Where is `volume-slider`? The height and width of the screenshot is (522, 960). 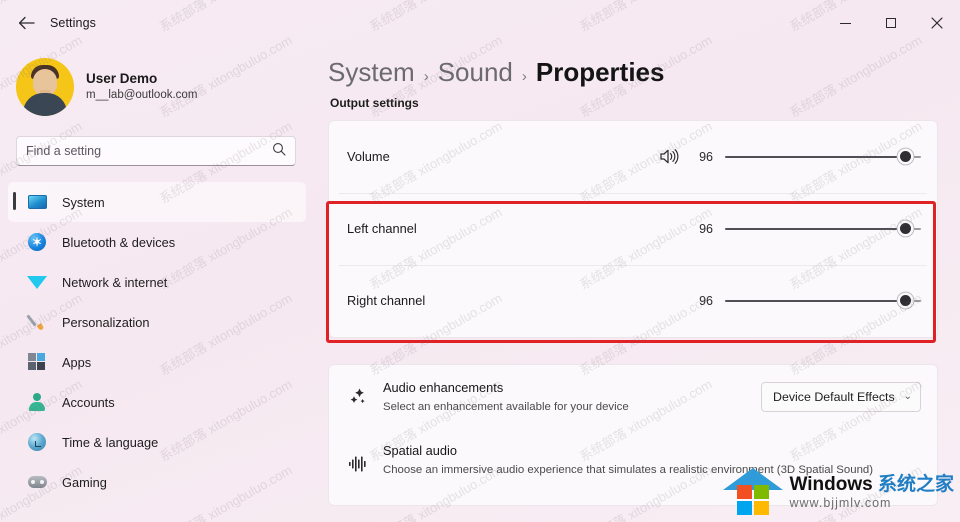
volume-slider is located at coordinates (823, 157).